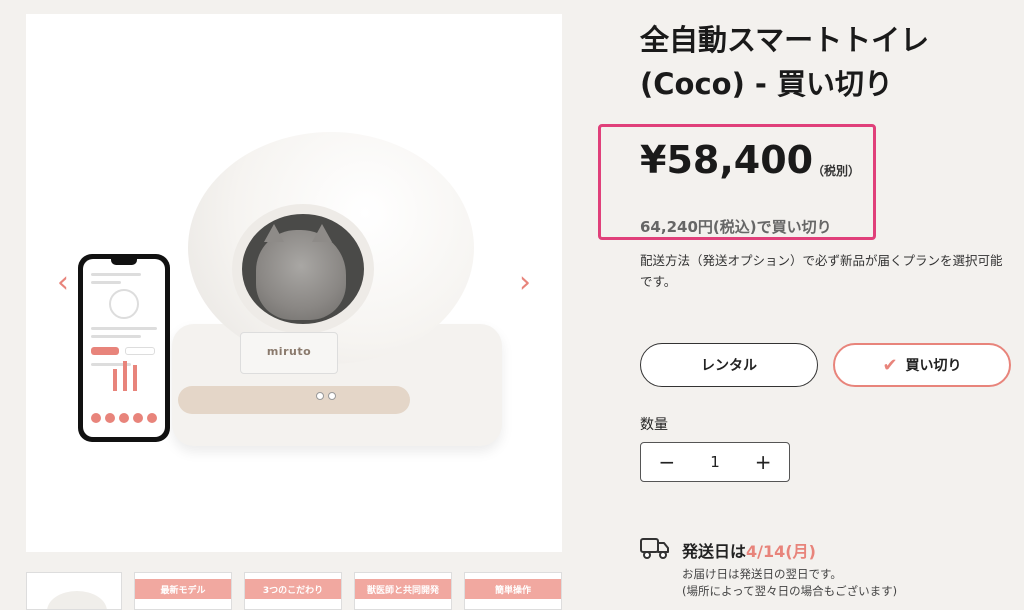 Image resolution: width=1024 pixels, height=610 pixels. What do you see at coordinates (790, 591) in the screenshot?
I see `shipping-note-line2: (場所によって翌々日の場合もございます)` at bounding box center [790, 591].